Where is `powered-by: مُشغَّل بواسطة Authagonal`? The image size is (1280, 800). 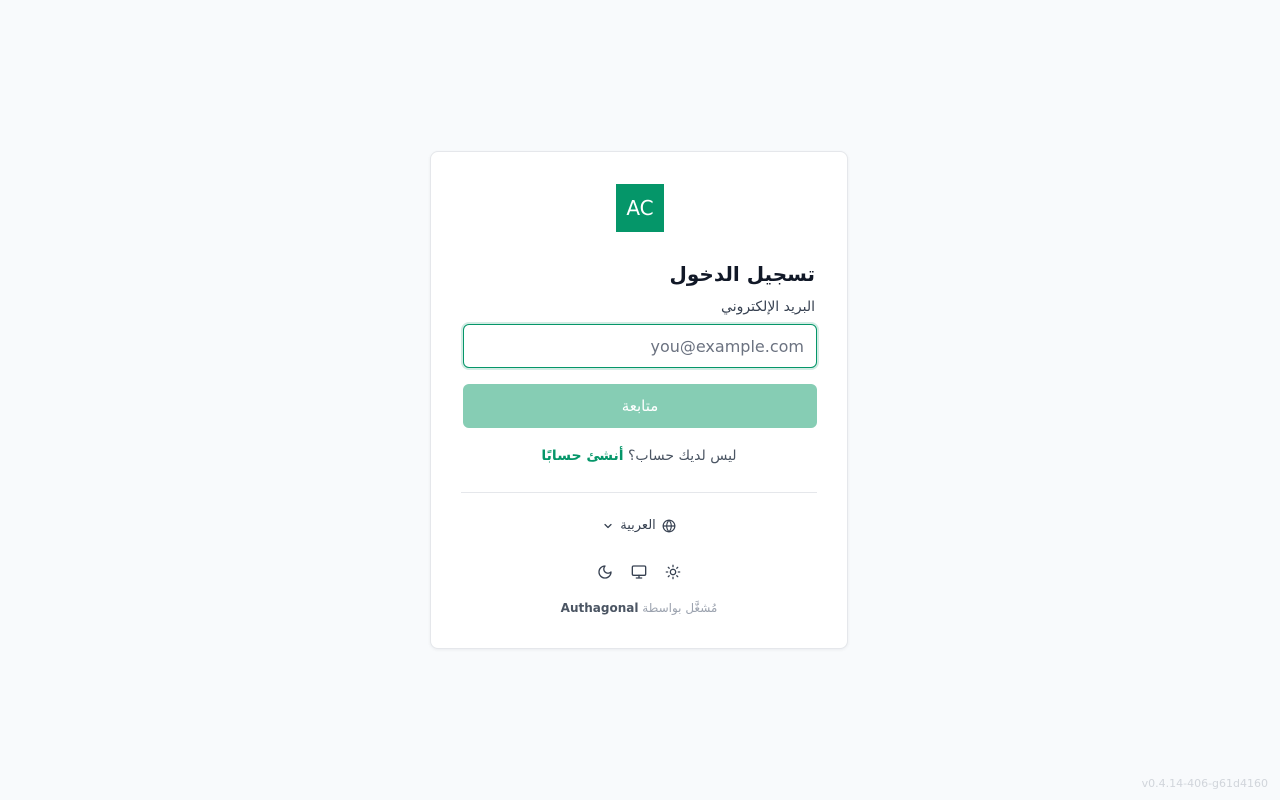 powered-by: مُشغَّل بواسطة Authagonal is located at coordinates (639, 608).